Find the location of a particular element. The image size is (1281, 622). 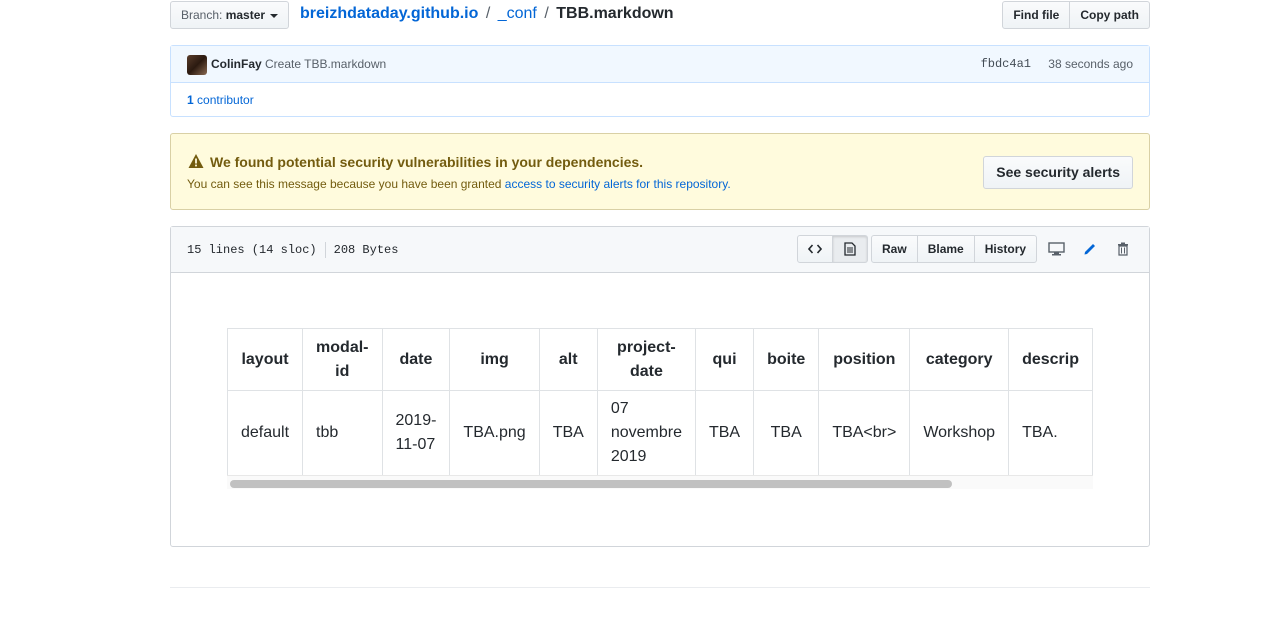

breadcrumb-repo-link: breizhdataday.github.io is located at coordinates (389, 13).